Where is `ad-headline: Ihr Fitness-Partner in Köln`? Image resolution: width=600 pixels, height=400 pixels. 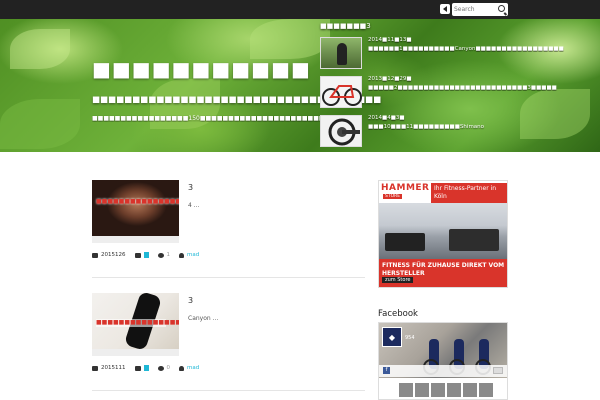
ad-headline: Ihr Fitness-Partner in Köln is located at coordinates (469, 193).